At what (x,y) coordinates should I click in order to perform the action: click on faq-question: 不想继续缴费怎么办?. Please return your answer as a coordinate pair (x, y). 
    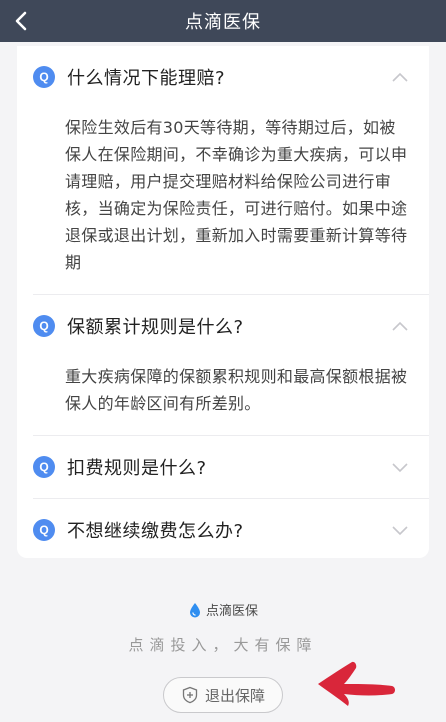
    Looking at the image, I should click on (155, 531).